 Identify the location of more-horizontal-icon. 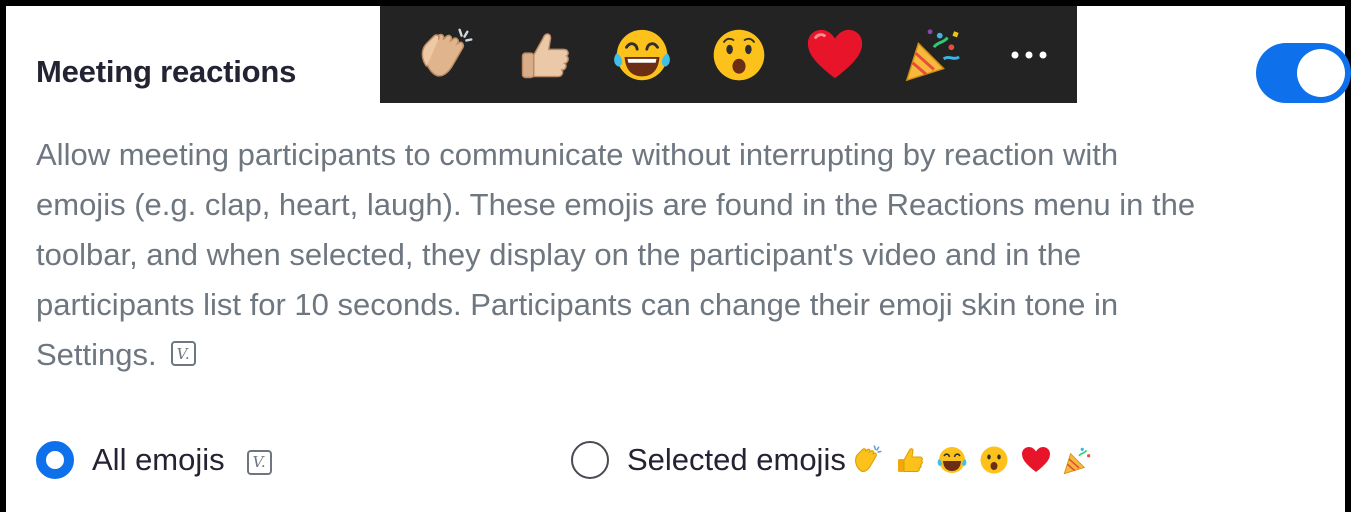
(1028, 54).